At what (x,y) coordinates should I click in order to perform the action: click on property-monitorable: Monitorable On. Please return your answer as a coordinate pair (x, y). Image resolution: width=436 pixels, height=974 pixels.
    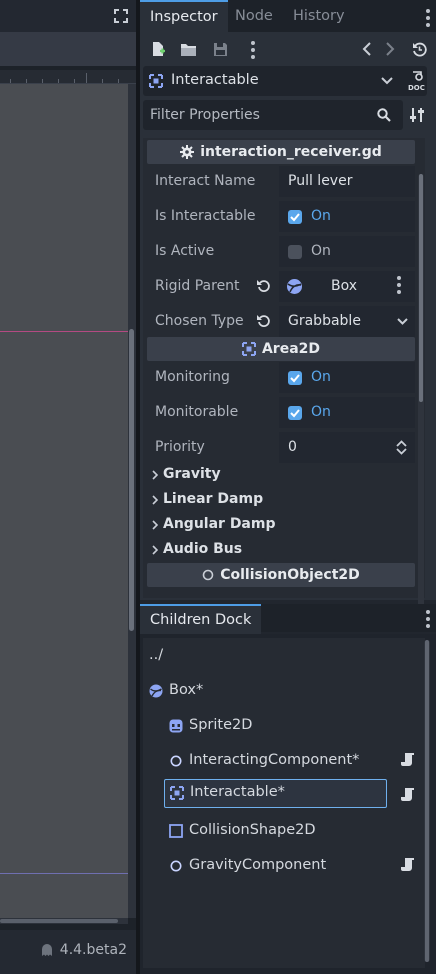
    Looking at the image, I should click on (281, 412).